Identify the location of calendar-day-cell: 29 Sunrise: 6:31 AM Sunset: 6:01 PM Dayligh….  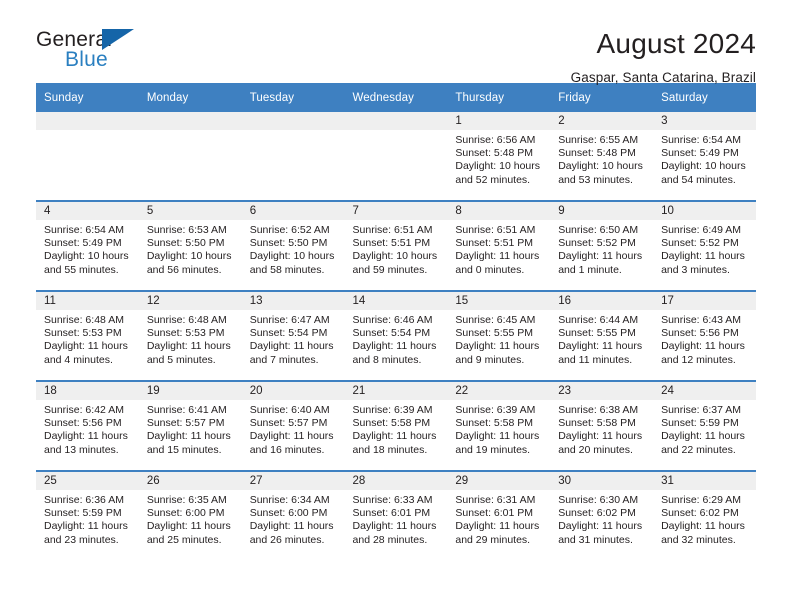
(499, 515).